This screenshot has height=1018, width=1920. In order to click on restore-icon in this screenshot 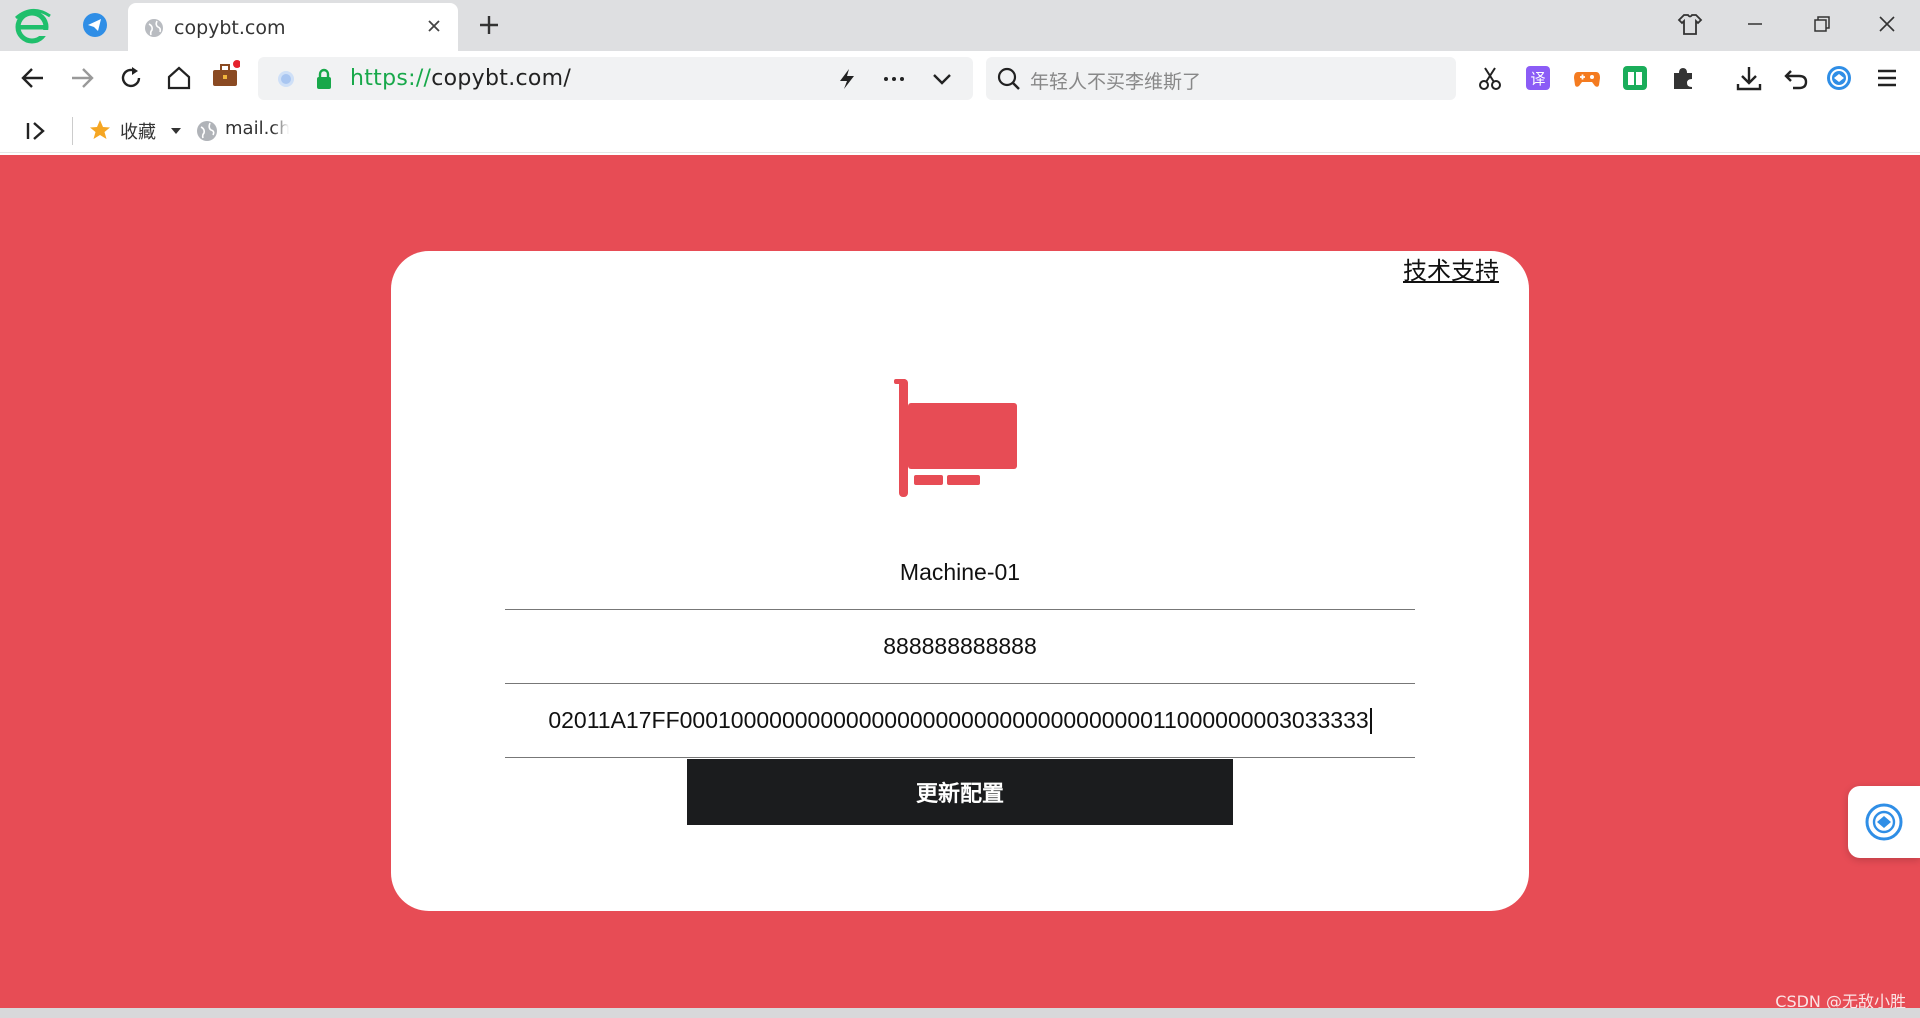, I will do `click(1821, 24)`.